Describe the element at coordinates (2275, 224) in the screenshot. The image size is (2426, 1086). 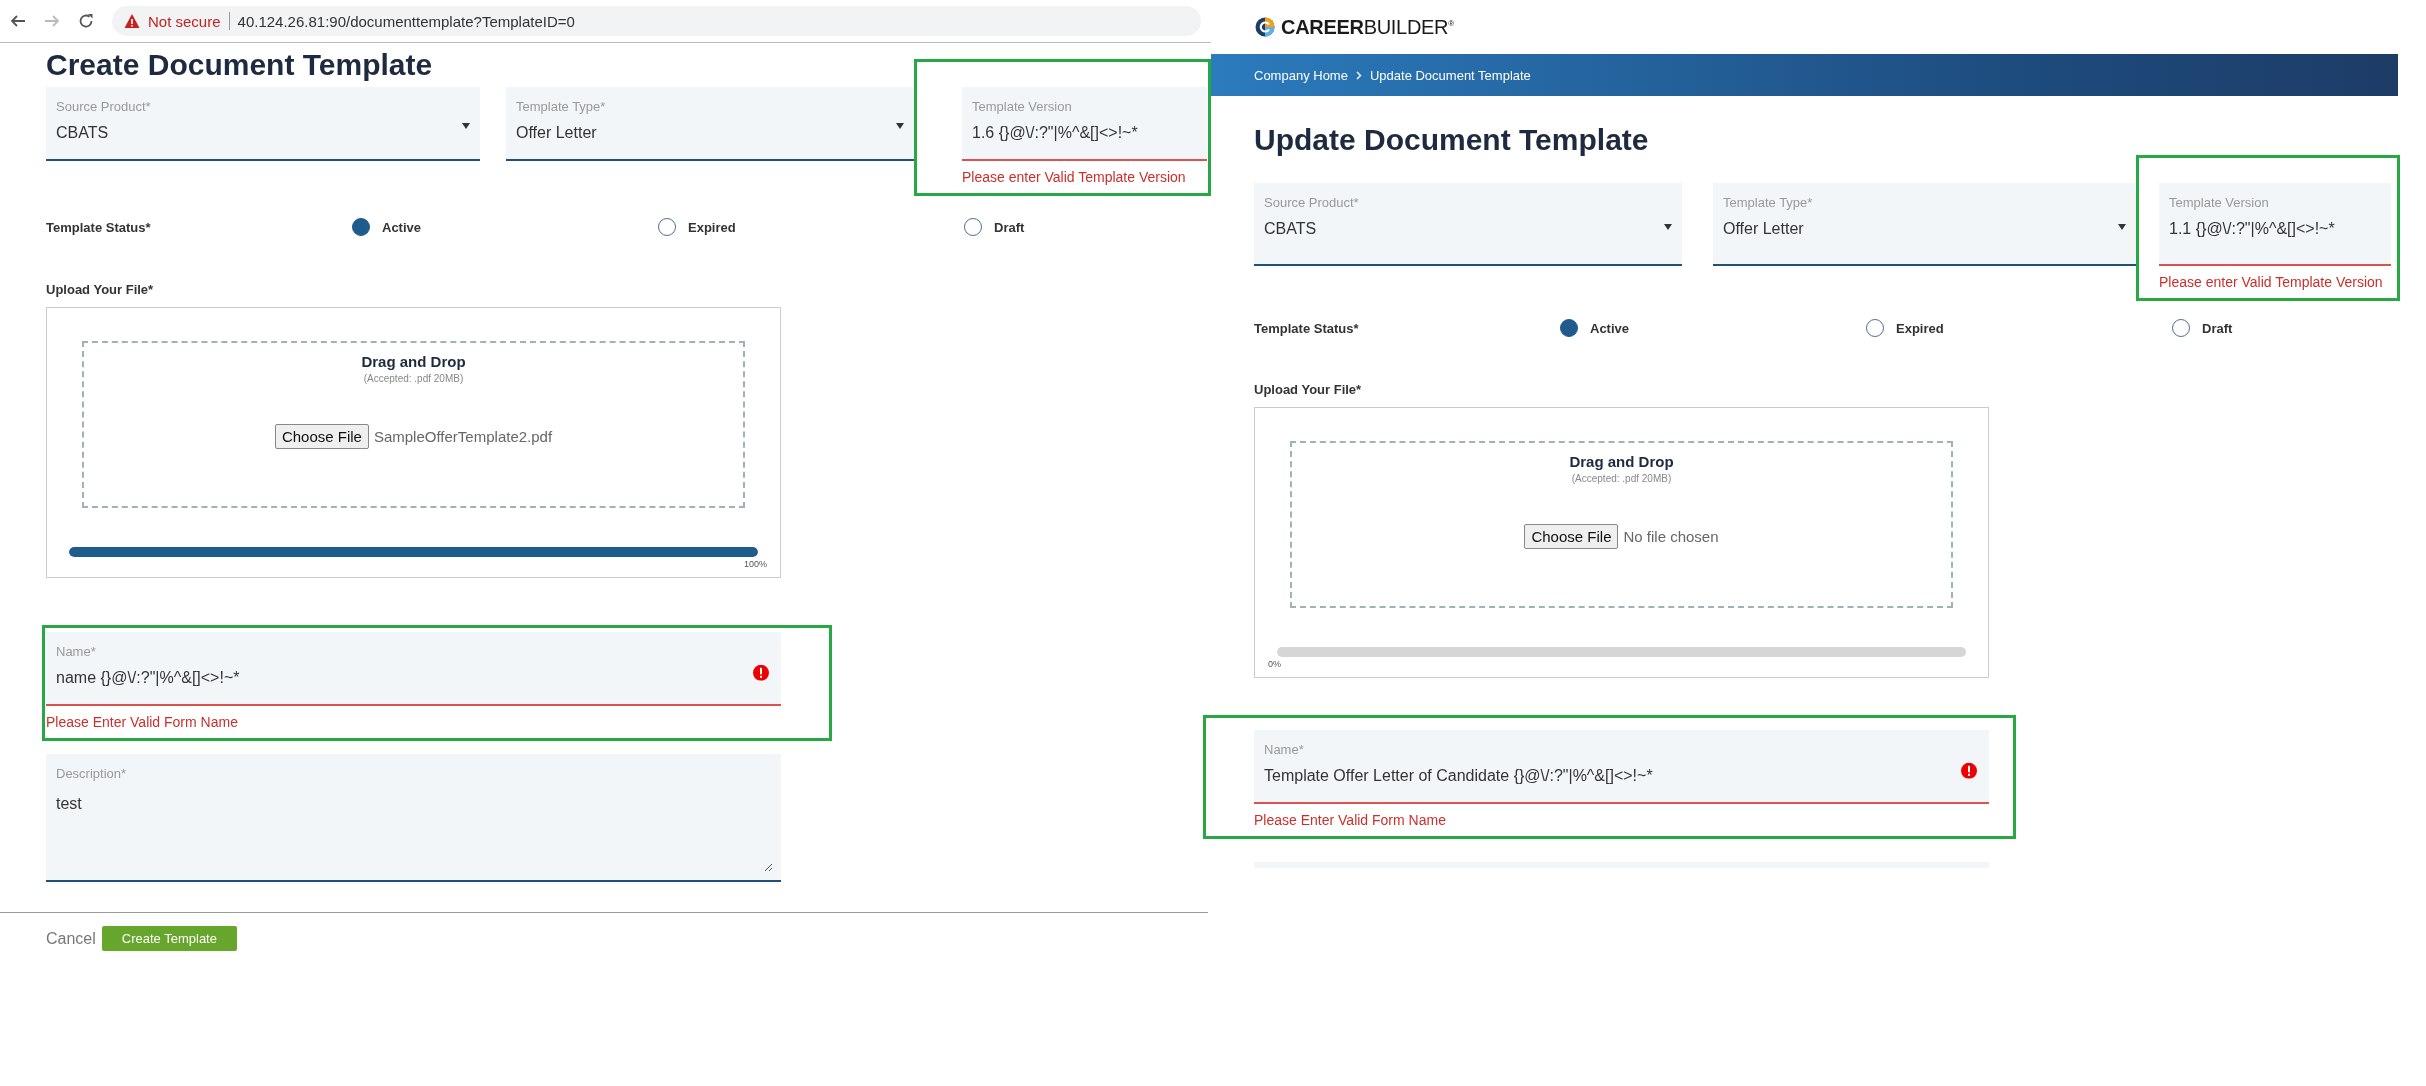
I see `input-field: Template Version 1.1 {}@\/:?"|%^&[]<>!~*` at that location.